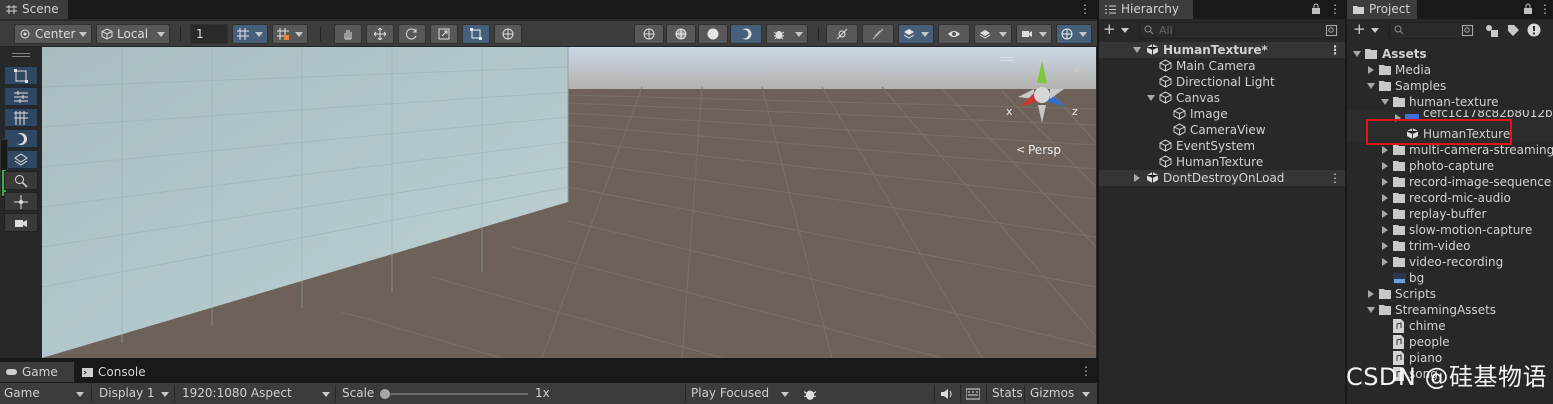 This screenshot has height=404, width=1553. What do you see at coordinates (21, 180) in the screenshot?
I see `overlay-zoom-tool` at bounding box center [21, 180].